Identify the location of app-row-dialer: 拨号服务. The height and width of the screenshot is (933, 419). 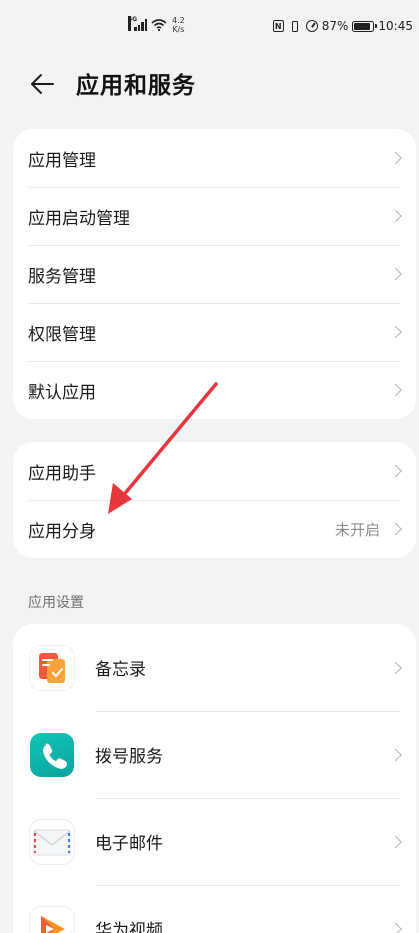
(214, 754).